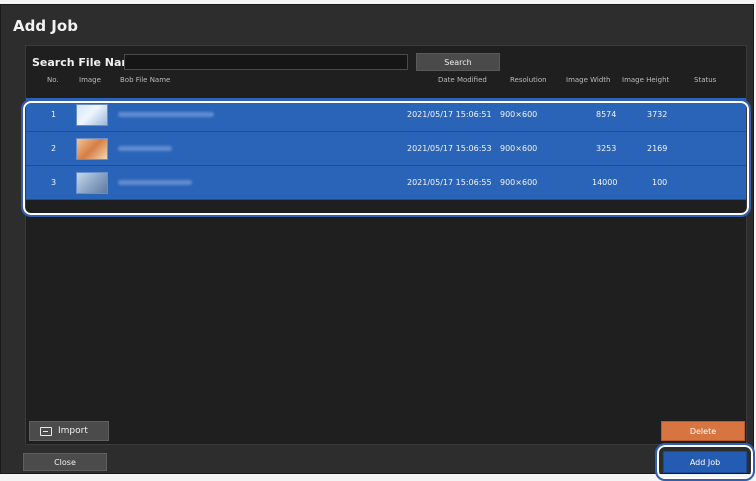  I want to click on header-status: Status, so click(705, 80).